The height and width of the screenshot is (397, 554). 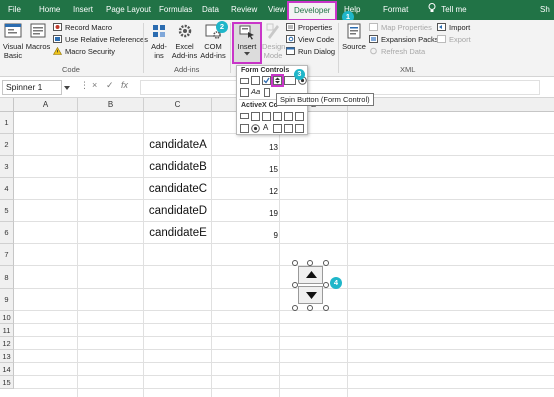 What do you see at coordinates (7, 189) in the screenshot?
I see `row-header: 4` at bounding box center [7, 189].